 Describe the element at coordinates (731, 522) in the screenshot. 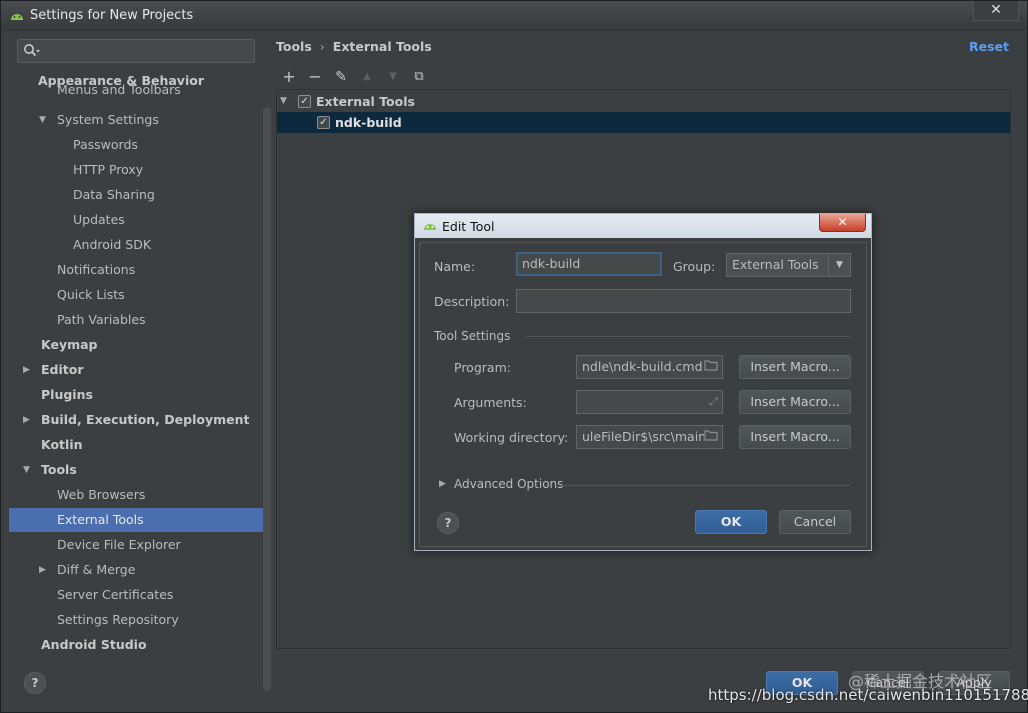

I see `dialog-ok-button: OK` at that location.